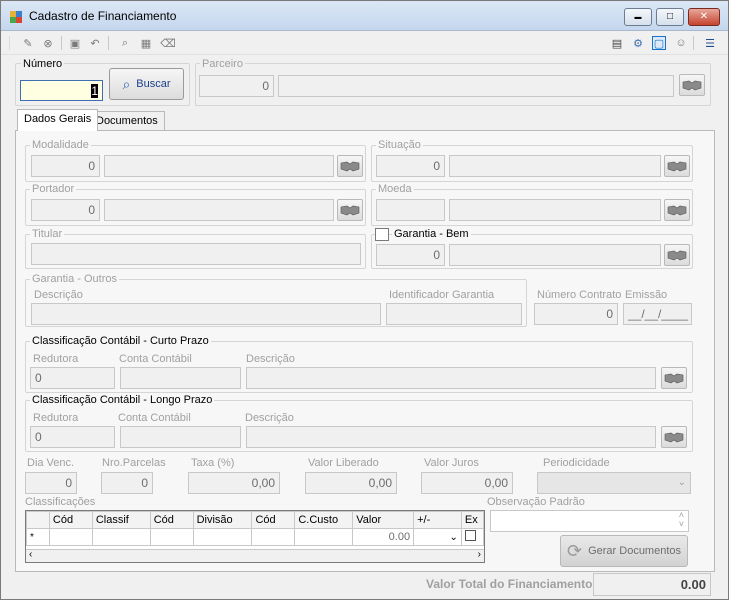 This screenshot has height=600, width=729. Describe the element at coordinates (58, 295) in the screenshot. I see `garantia-descricao-label: Descrição` at that location.